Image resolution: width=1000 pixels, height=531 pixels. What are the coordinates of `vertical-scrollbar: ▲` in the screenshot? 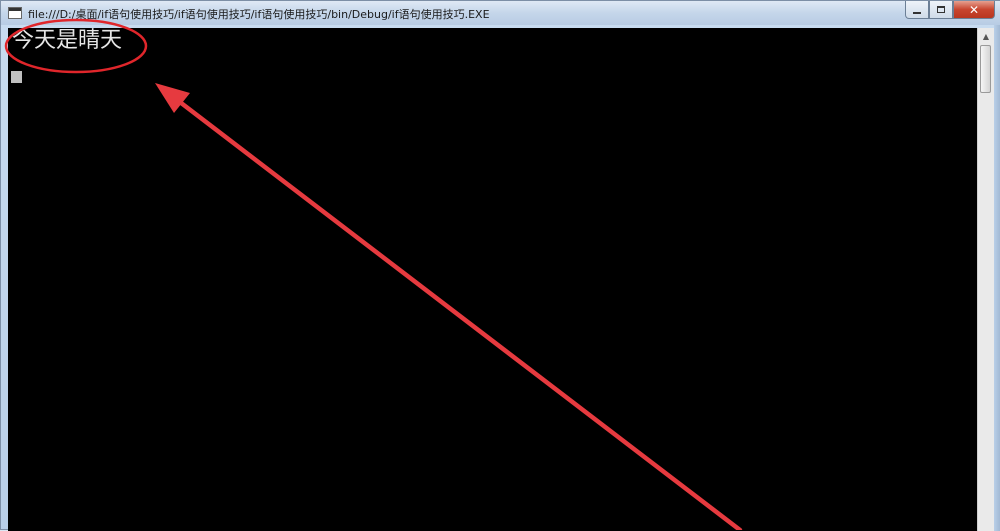 It's located at (985, 279).